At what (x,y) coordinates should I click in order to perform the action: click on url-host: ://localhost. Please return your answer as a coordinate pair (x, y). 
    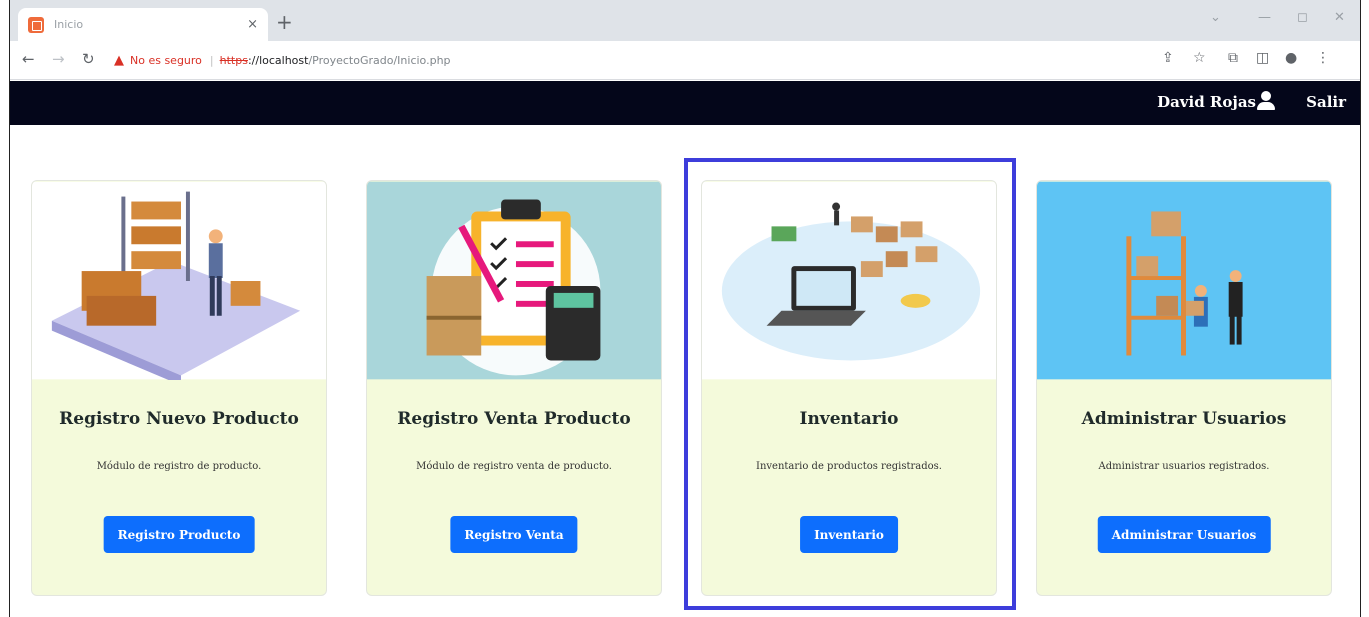
    Looking at the image, I should click on (278, 60).